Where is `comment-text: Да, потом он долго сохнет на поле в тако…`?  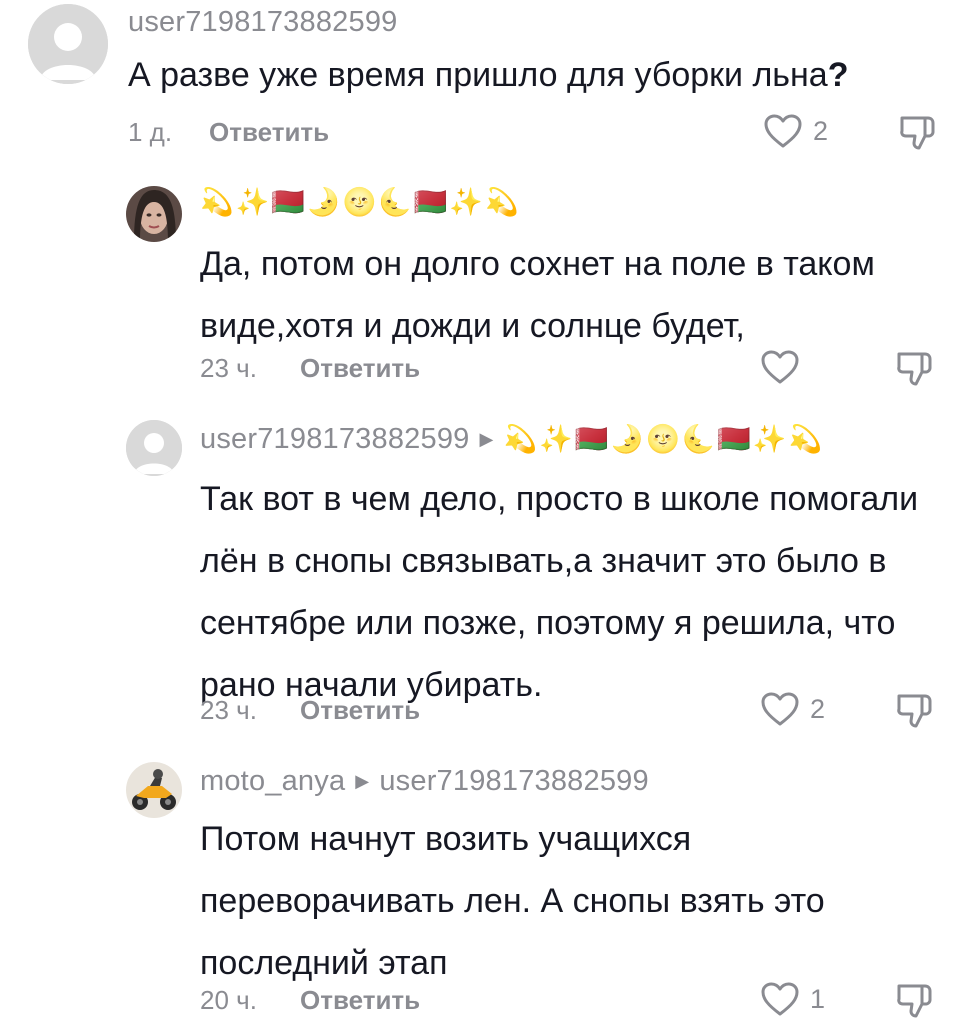
comment-text: Да, потом он долго сохнет на поле в тако… is located at coordinates (537, 295).